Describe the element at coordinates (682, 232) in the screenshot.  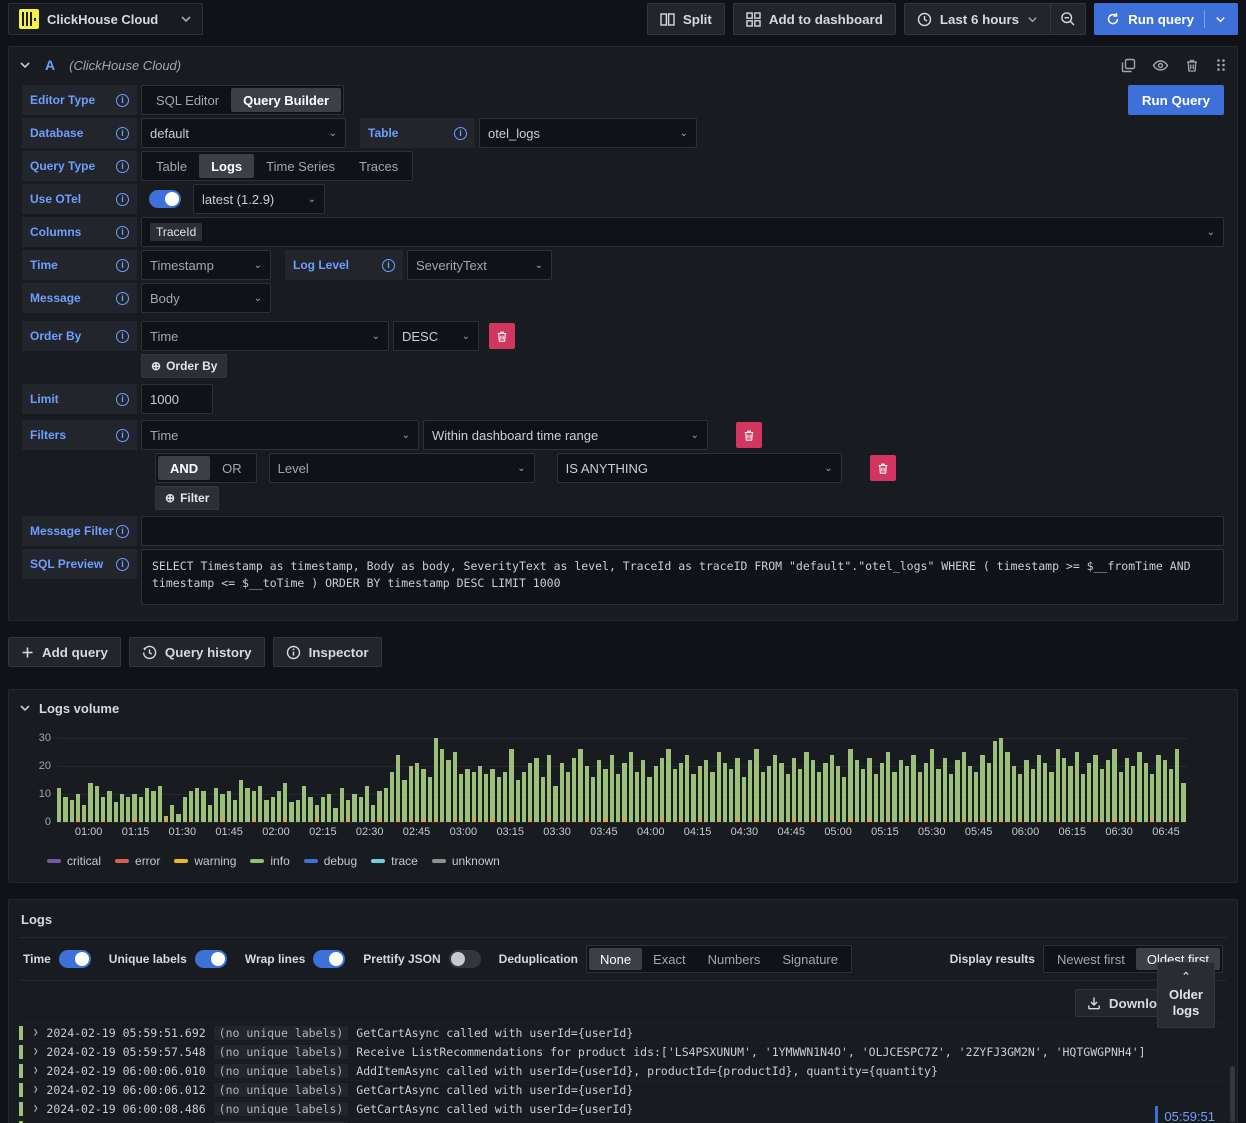
I see `columns-multiselect: TraceId ⌄` at that location.